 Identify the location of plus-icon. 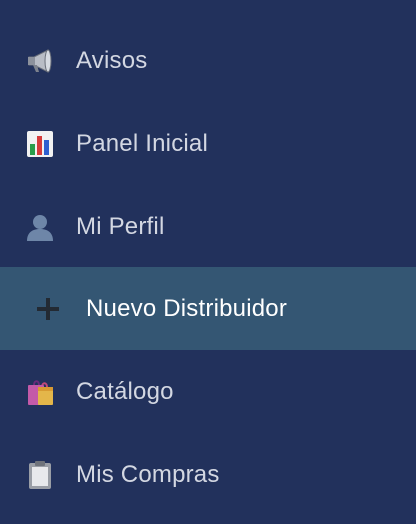
(48, 309).